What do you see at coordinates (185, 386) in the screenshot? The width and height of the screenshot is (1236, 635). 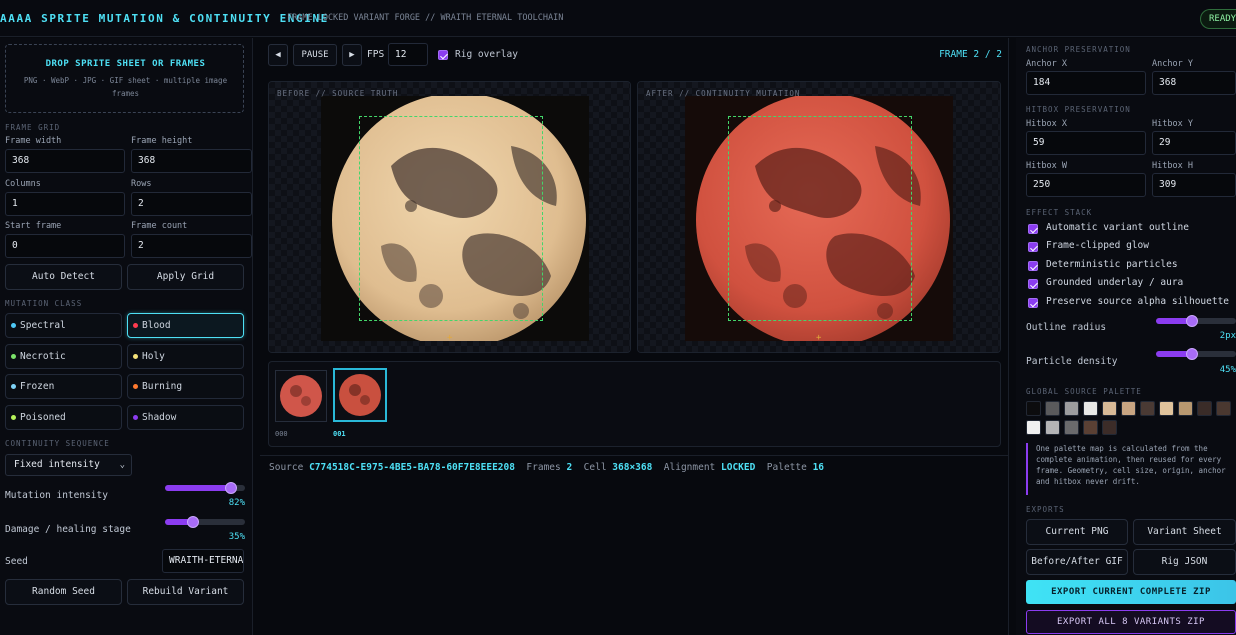 I see `mutation-class-burning: Burning` at bounding box center [185, 386].